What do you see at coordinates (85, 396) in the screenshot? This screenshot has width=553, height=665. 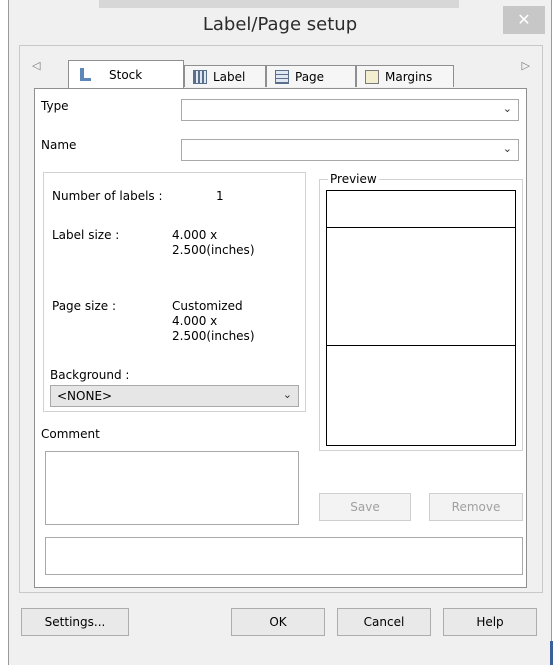 I see `background-value: <NONE>` at bounding box center [85, 396].